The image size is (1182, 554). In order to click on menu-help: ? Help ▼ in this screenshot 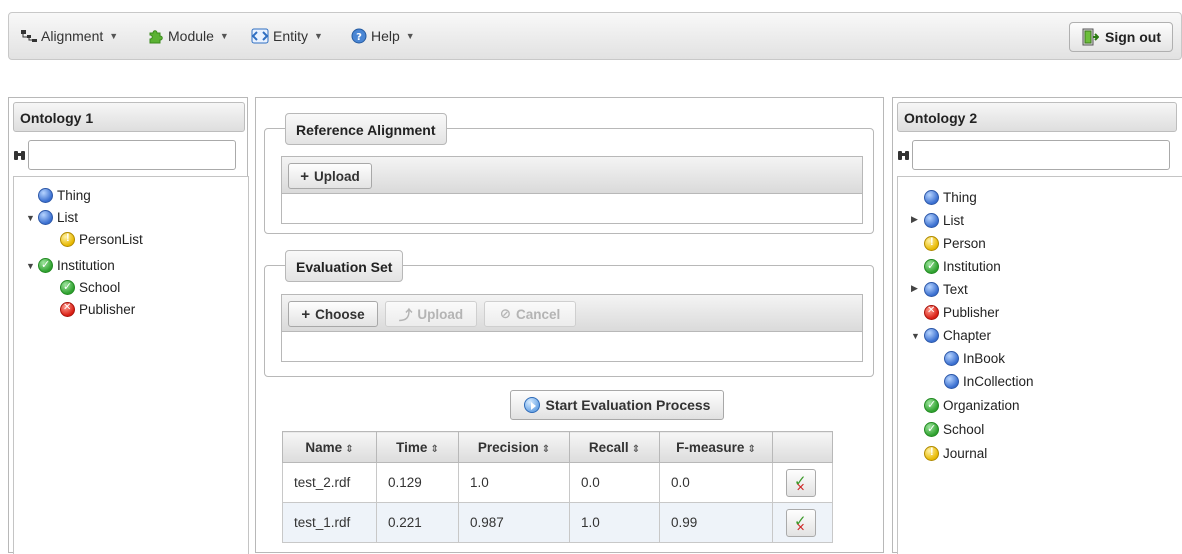, I will do `click(383, 36)`.